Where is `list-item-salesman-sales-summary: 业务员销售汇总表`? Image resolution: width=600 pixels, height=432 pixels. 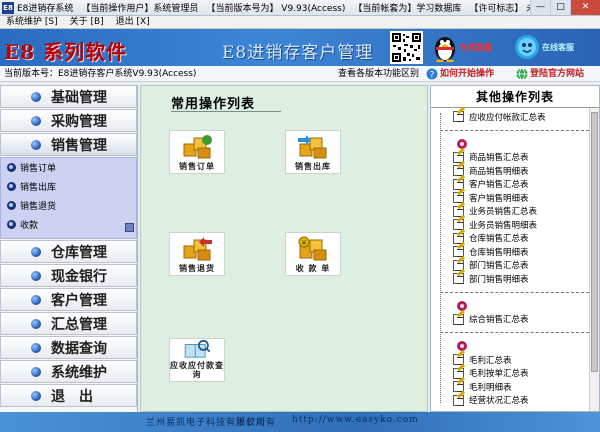 list-item-salesman-sales-summary: 业务员销售汇总表 is located at coordinates (510, 210).